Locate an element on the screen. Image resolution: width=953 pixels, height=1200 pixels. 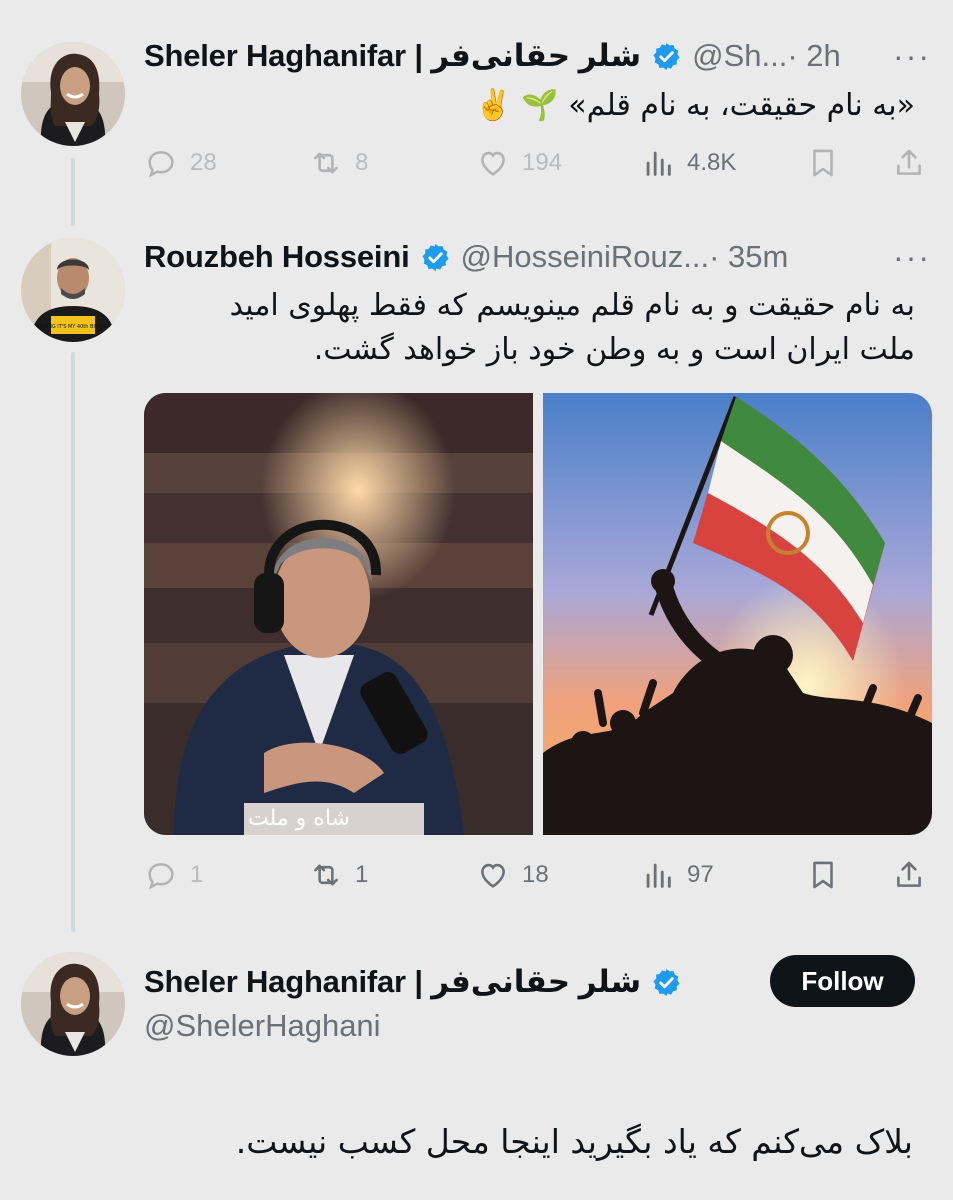
avatar-image: WARNING IT'S MY 40th BIRTHDAY is located at coordinates (73, 290).